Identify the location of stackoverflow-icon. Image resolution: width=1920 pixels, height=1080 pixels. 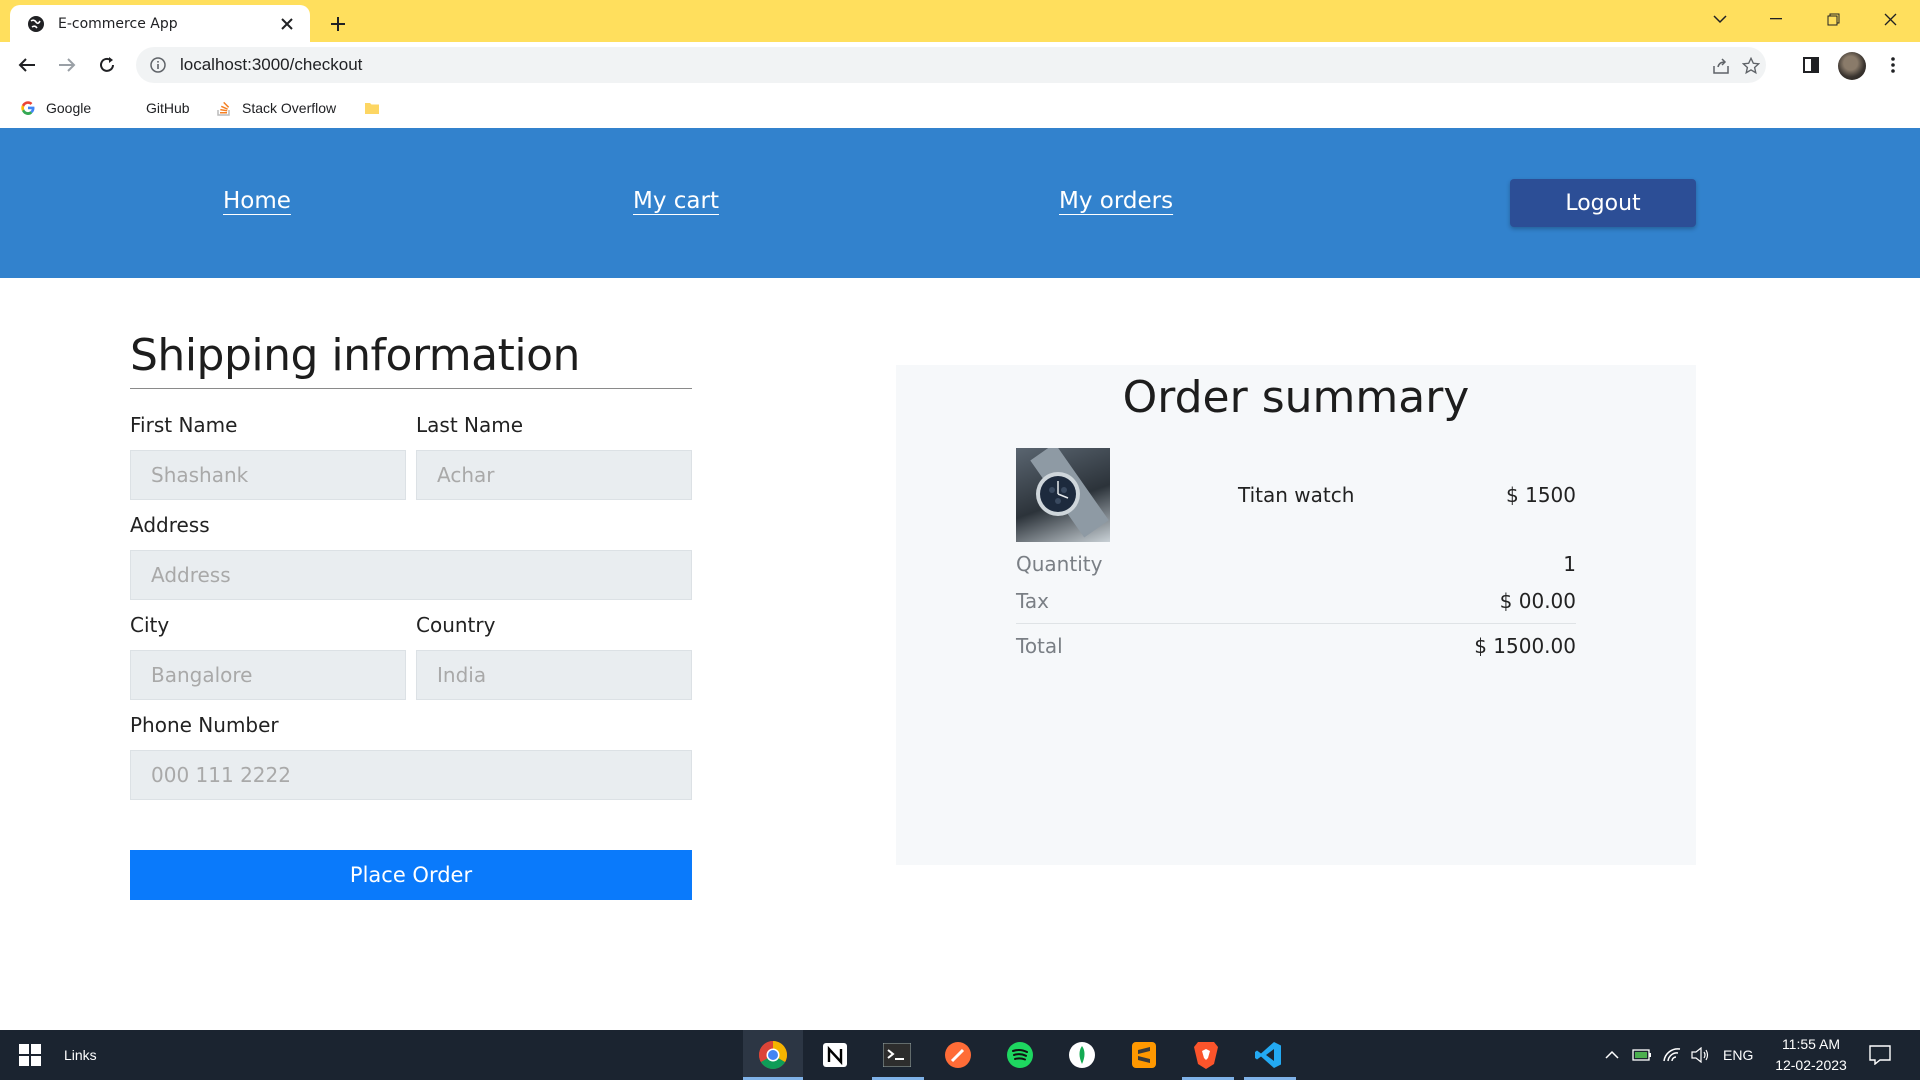
(224, 108).